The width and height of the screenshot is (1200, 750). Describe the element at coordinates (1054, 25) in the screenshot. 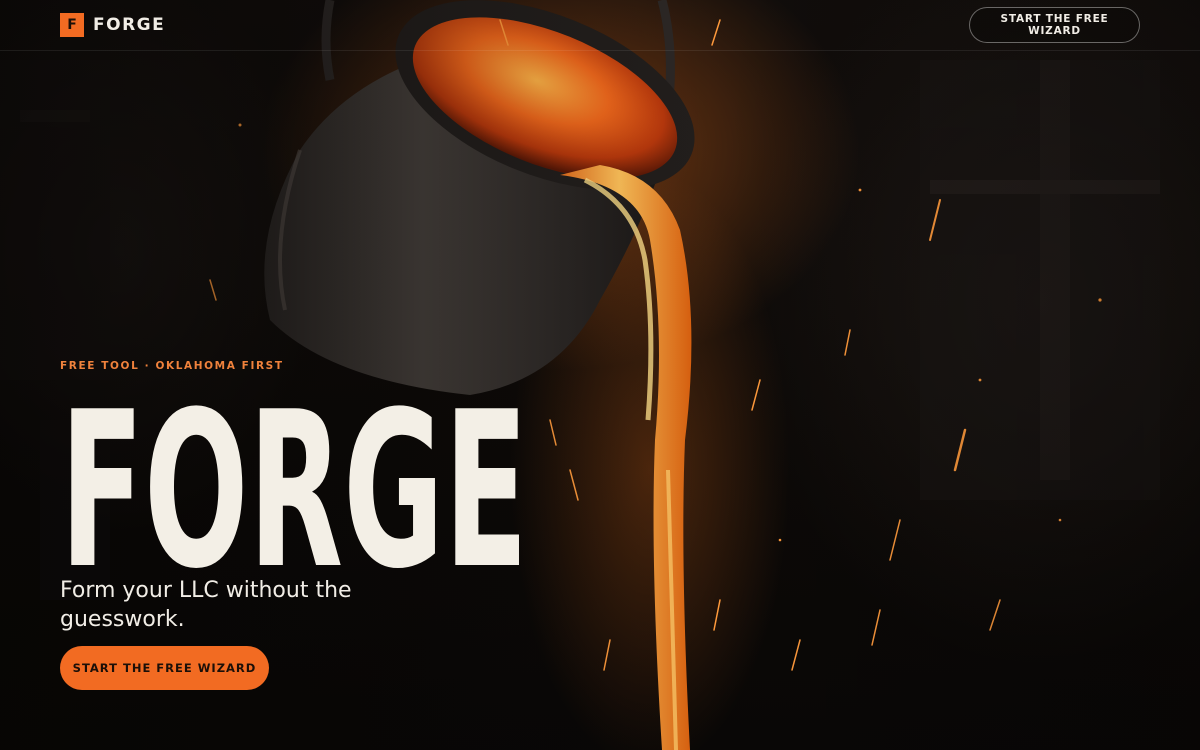

I see `nav-start-wizard-button: START THE FREE WIZARD` at that location.